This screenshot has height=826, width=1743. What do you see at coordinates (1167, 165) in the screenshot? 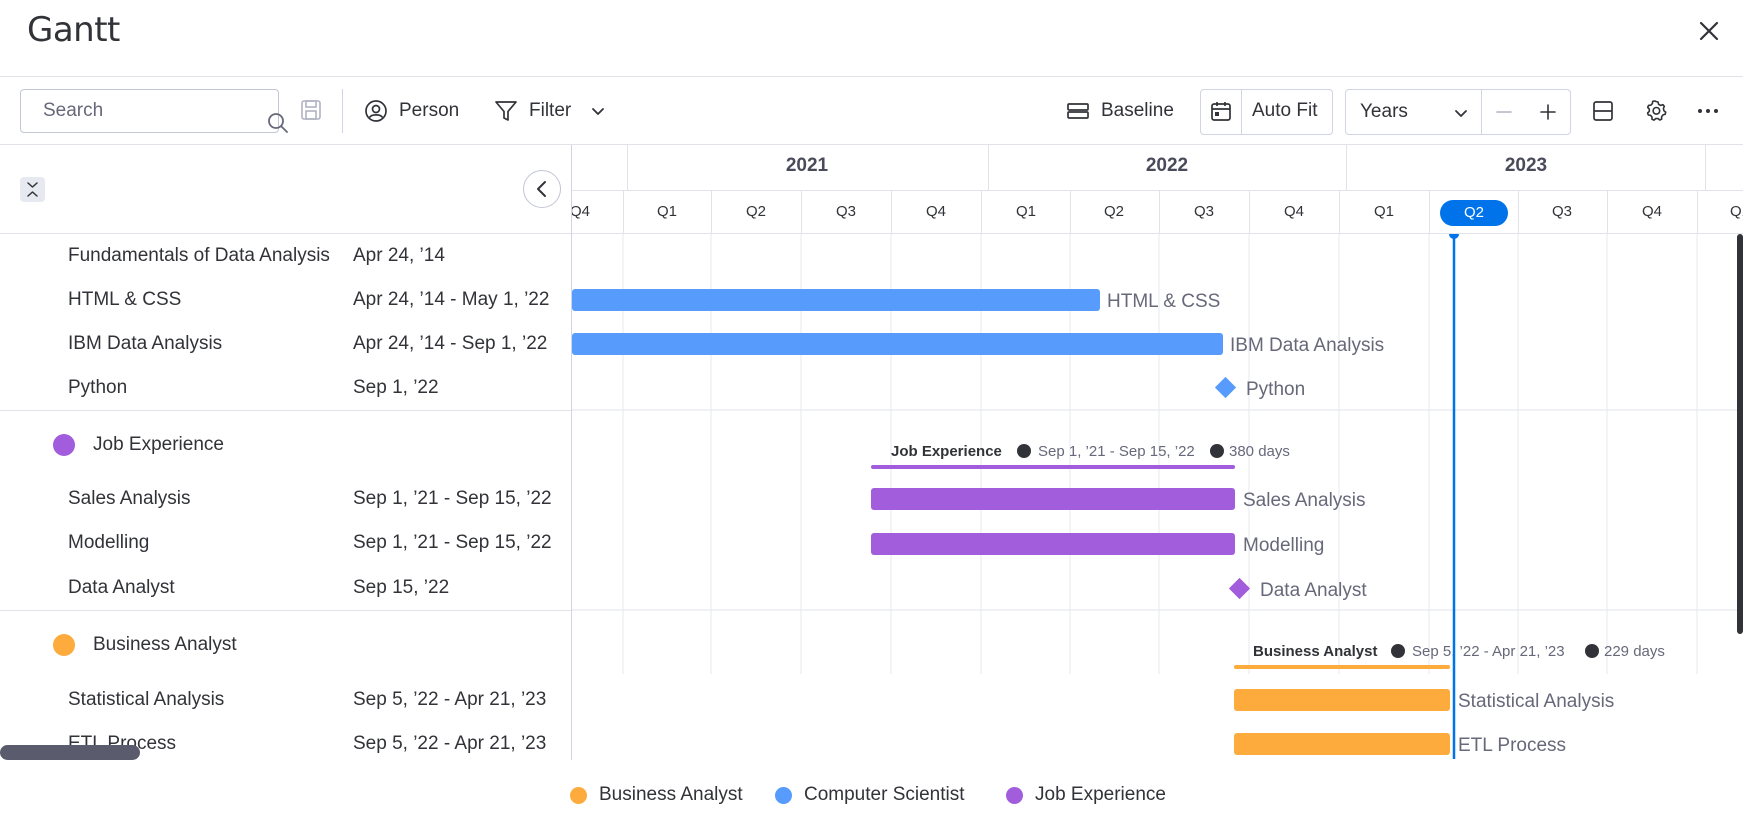
I see `year-label: 2022` at bounding box center [1167, 165].